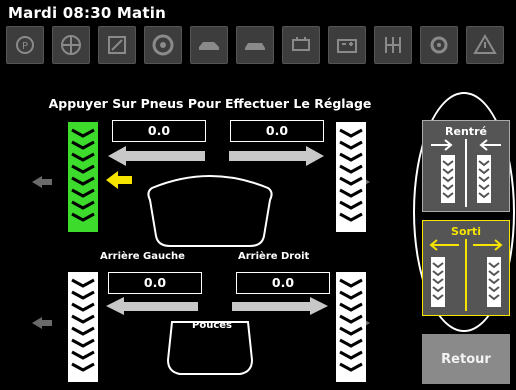  Describe the element at coordinates (466, 173) in the screenshot. I see `retracted-arrows-icon` at that location.